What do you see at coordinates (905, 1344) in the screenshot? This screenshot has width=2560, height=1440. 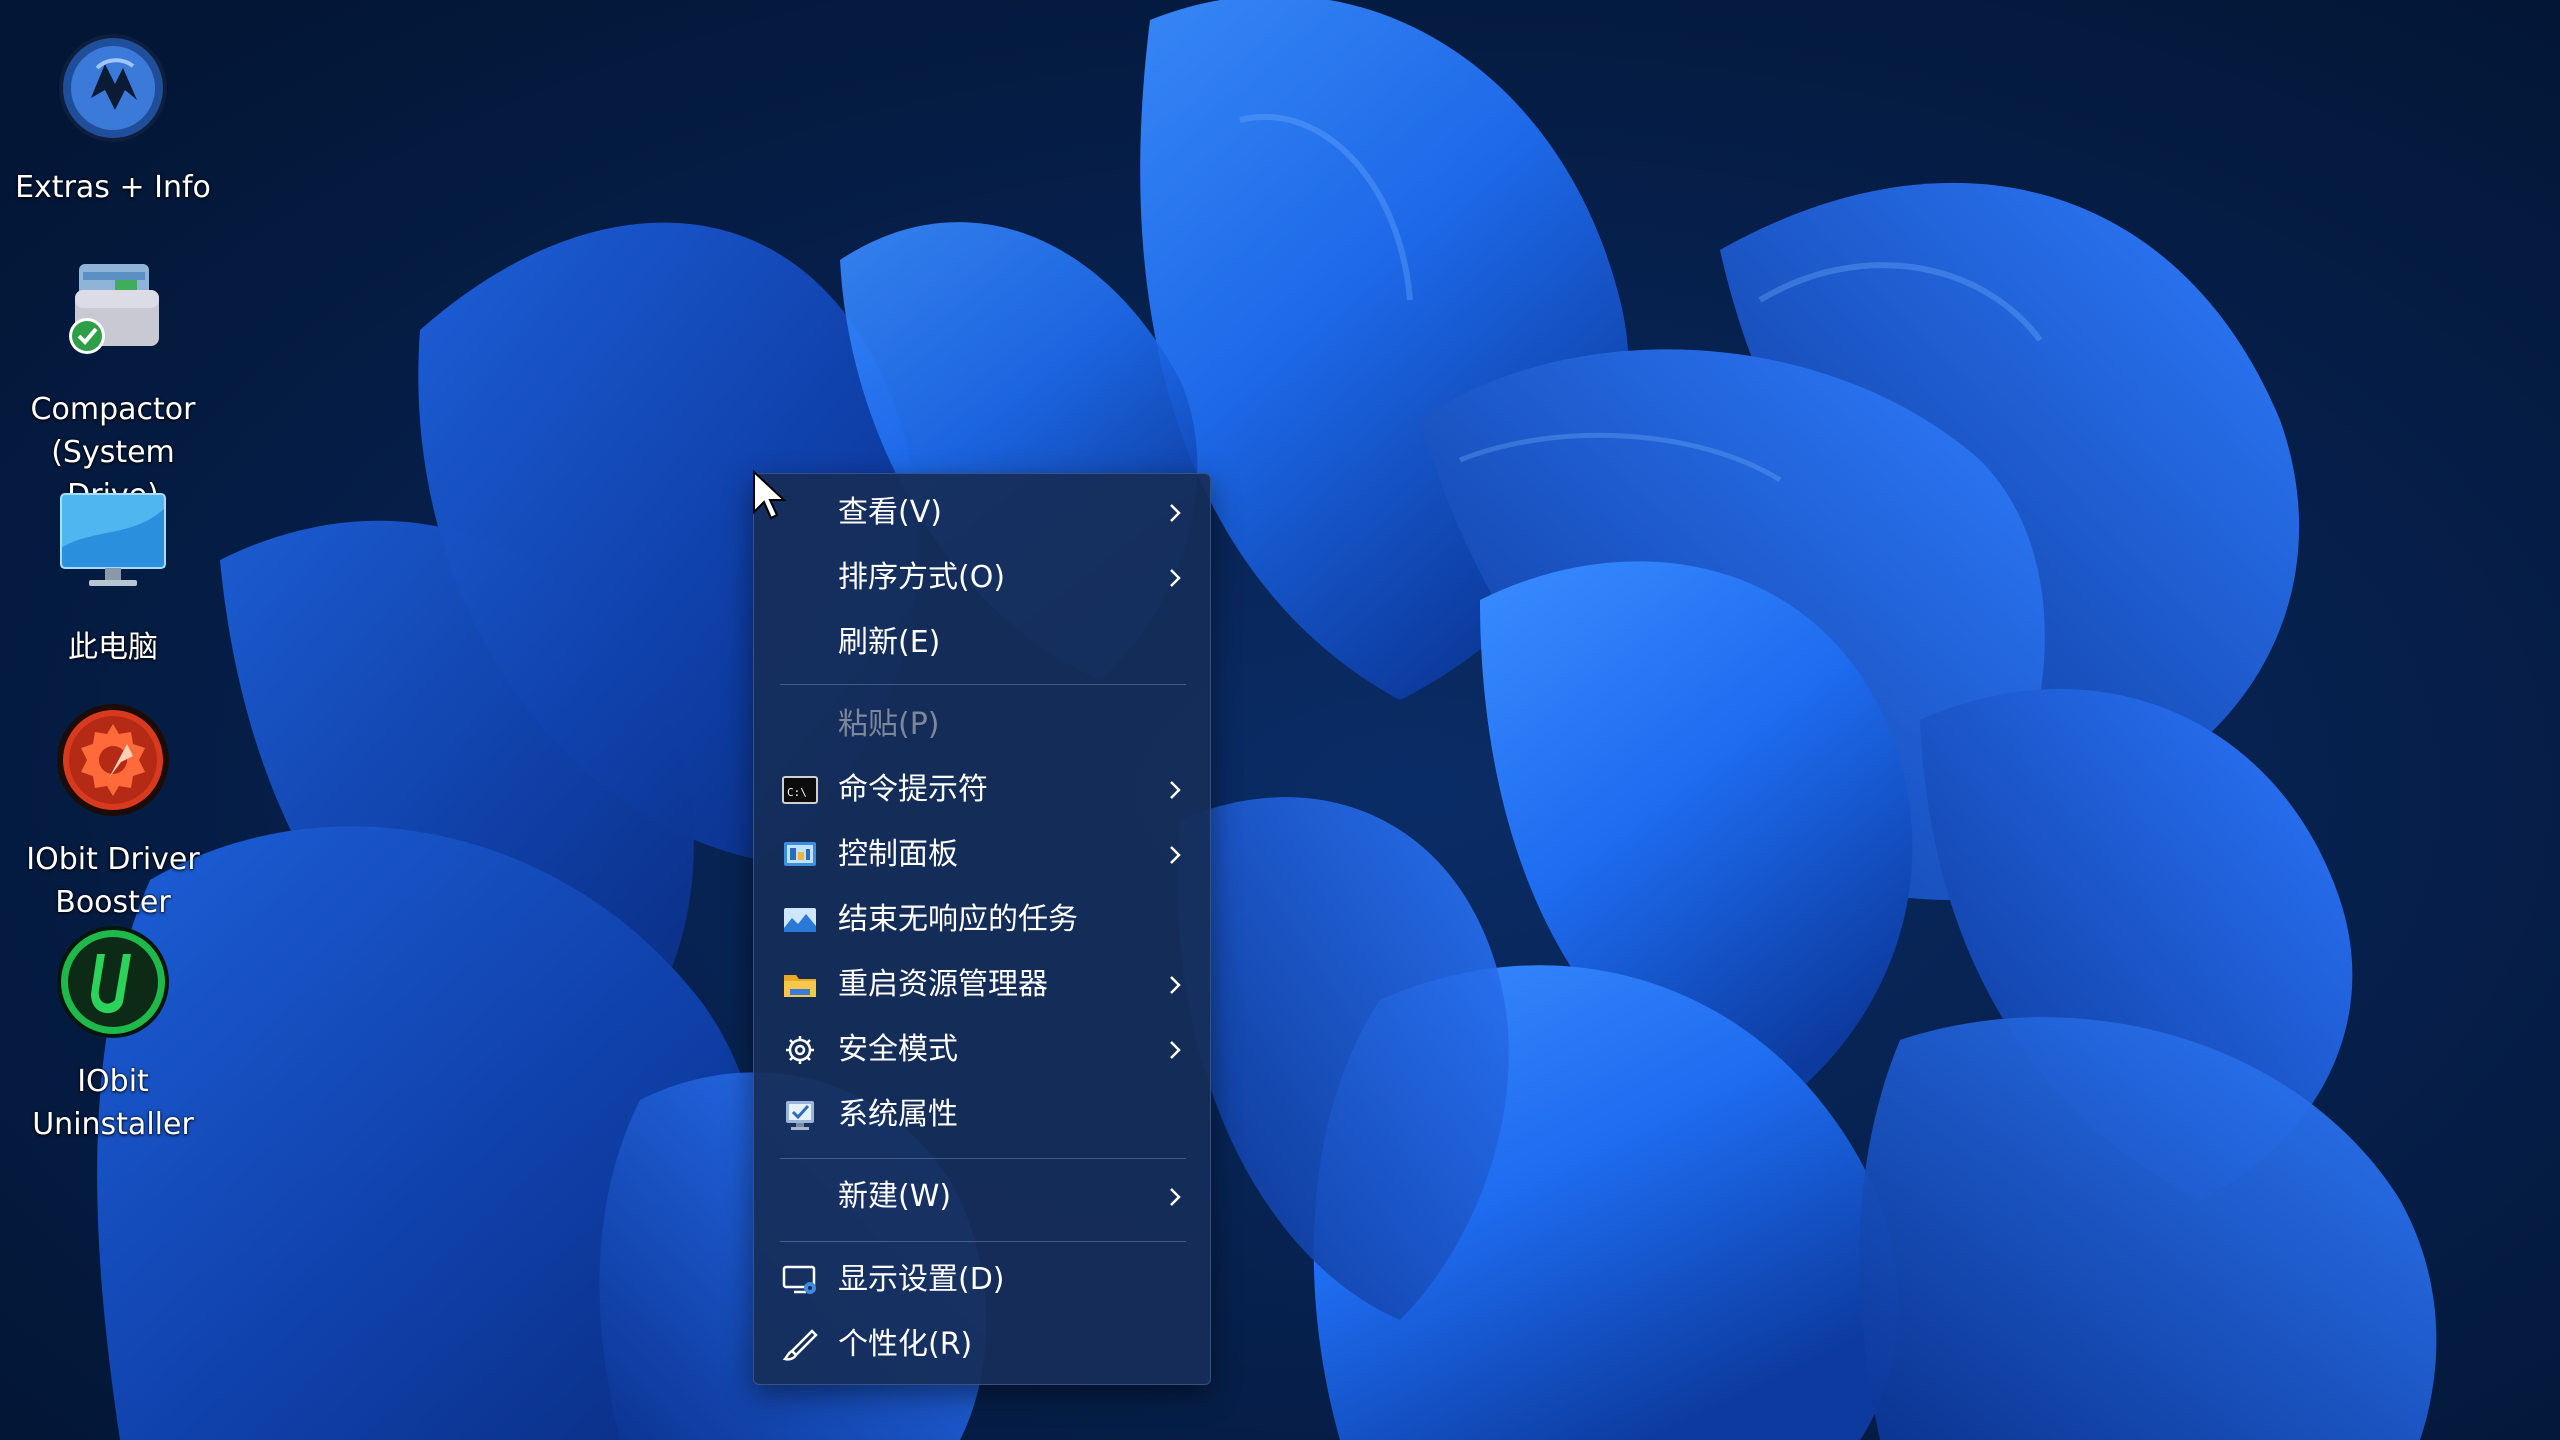 I see `menu-item-label: 个性化(R)` at bounding box center [905, 1344].